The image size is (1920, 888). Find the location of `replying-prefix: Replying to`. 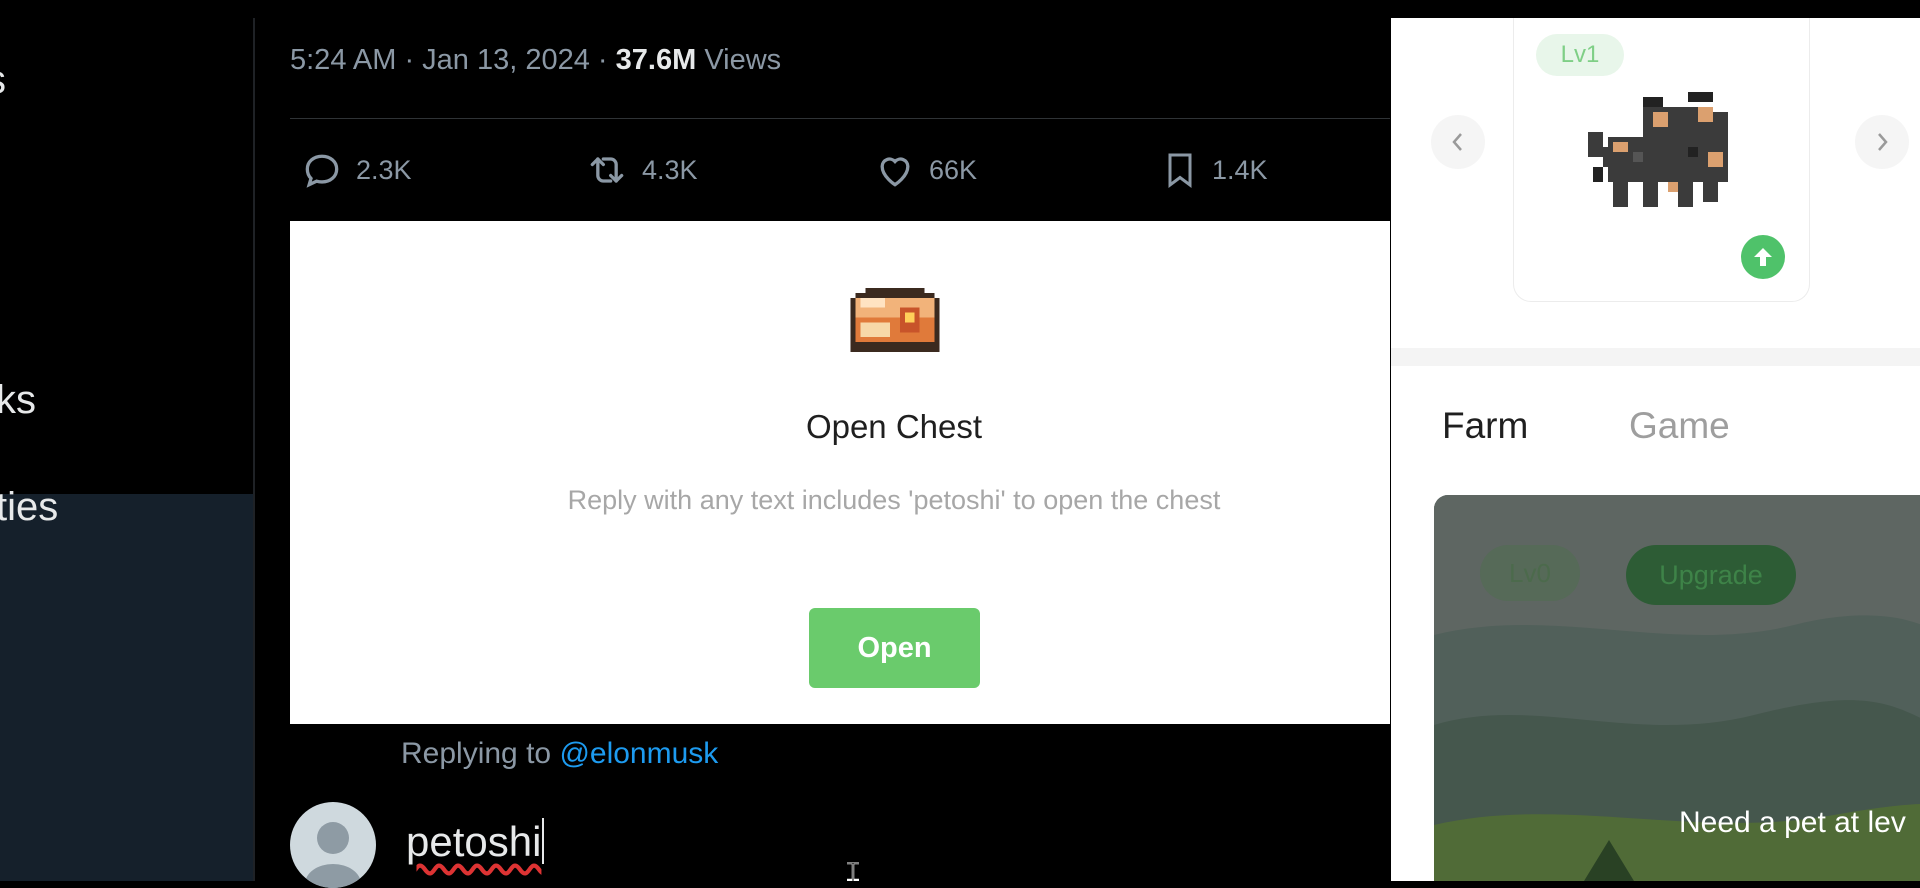

replying-prefix: Replying to is located at coordinates (480, 753).